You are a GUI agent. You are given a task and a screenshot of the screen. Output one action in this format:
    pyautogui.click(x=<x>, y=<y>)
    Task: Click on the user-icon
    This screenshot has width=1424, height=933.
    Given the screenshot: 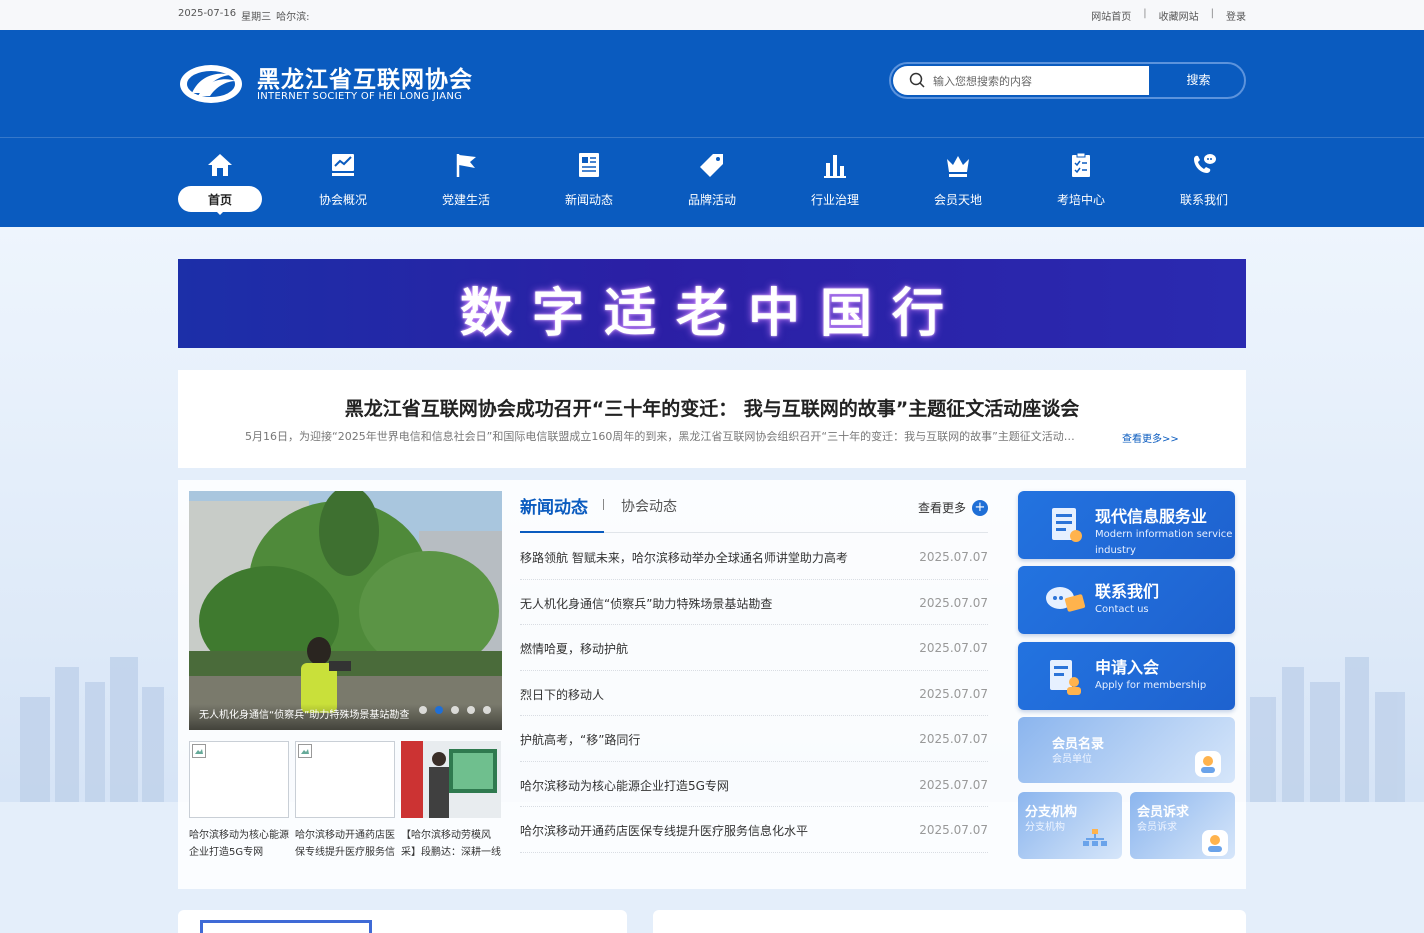 What is the action you would take?
    pyautogui.click(x=1208, y=764)
    